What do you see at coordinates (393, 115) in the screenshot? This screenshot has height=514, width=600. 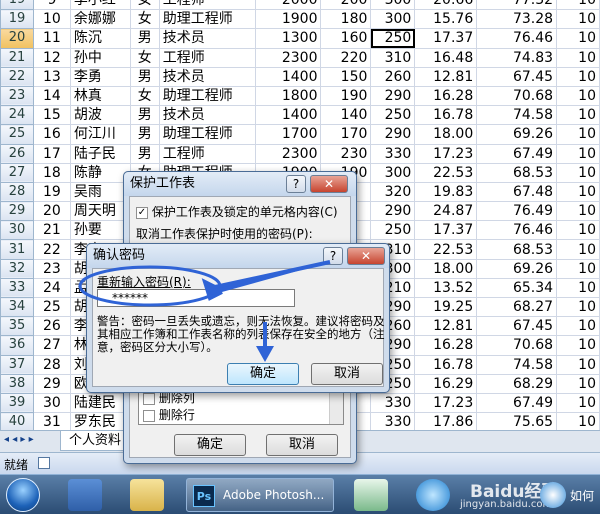 I see `table-cell: 250` at bounding box center [393, 115].